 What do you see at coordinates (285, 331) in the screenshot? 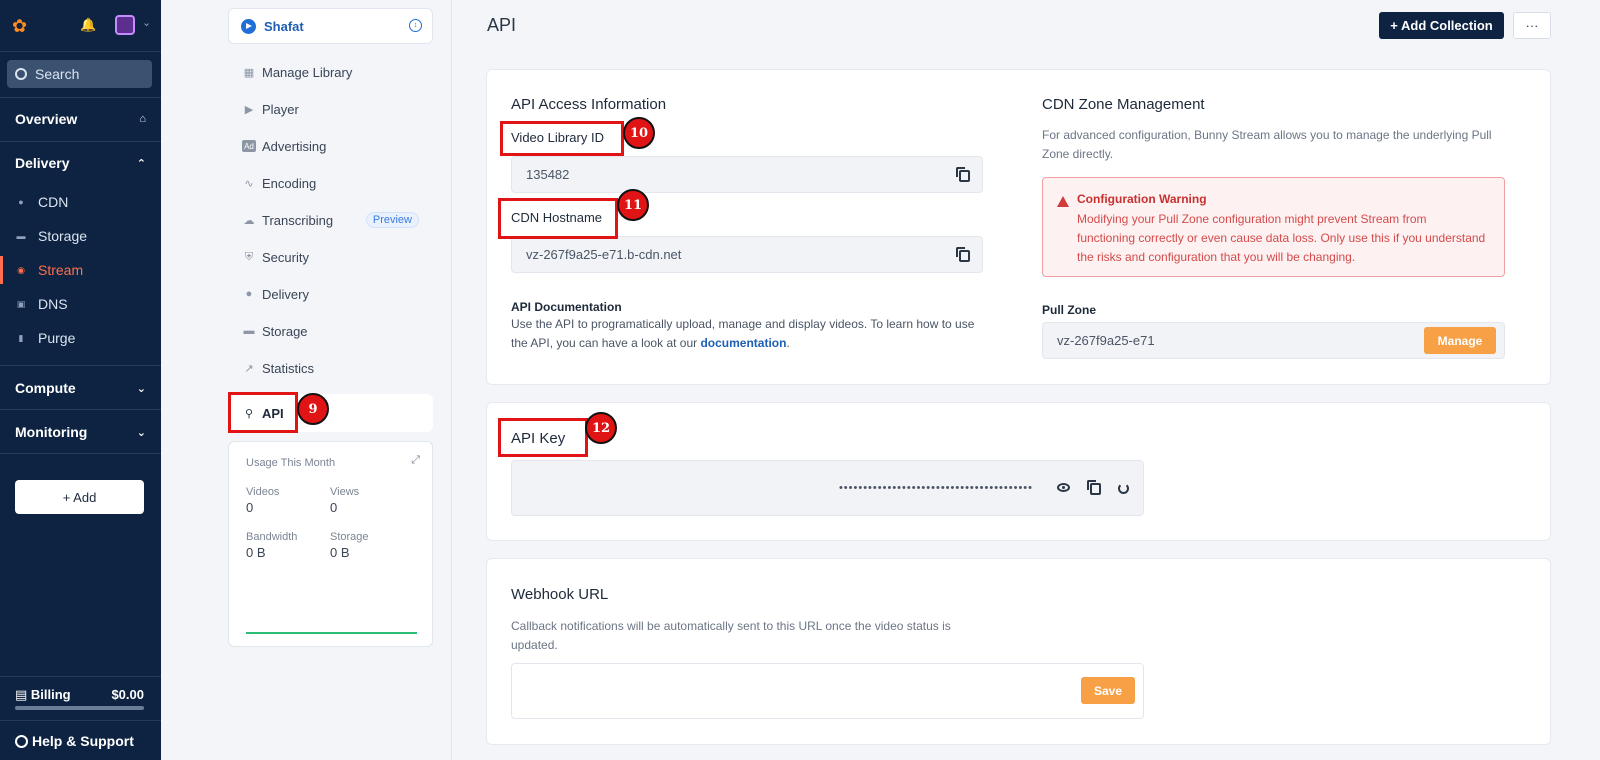
I see `subnav-item-label: Storage` at bounding box center [285, 331].